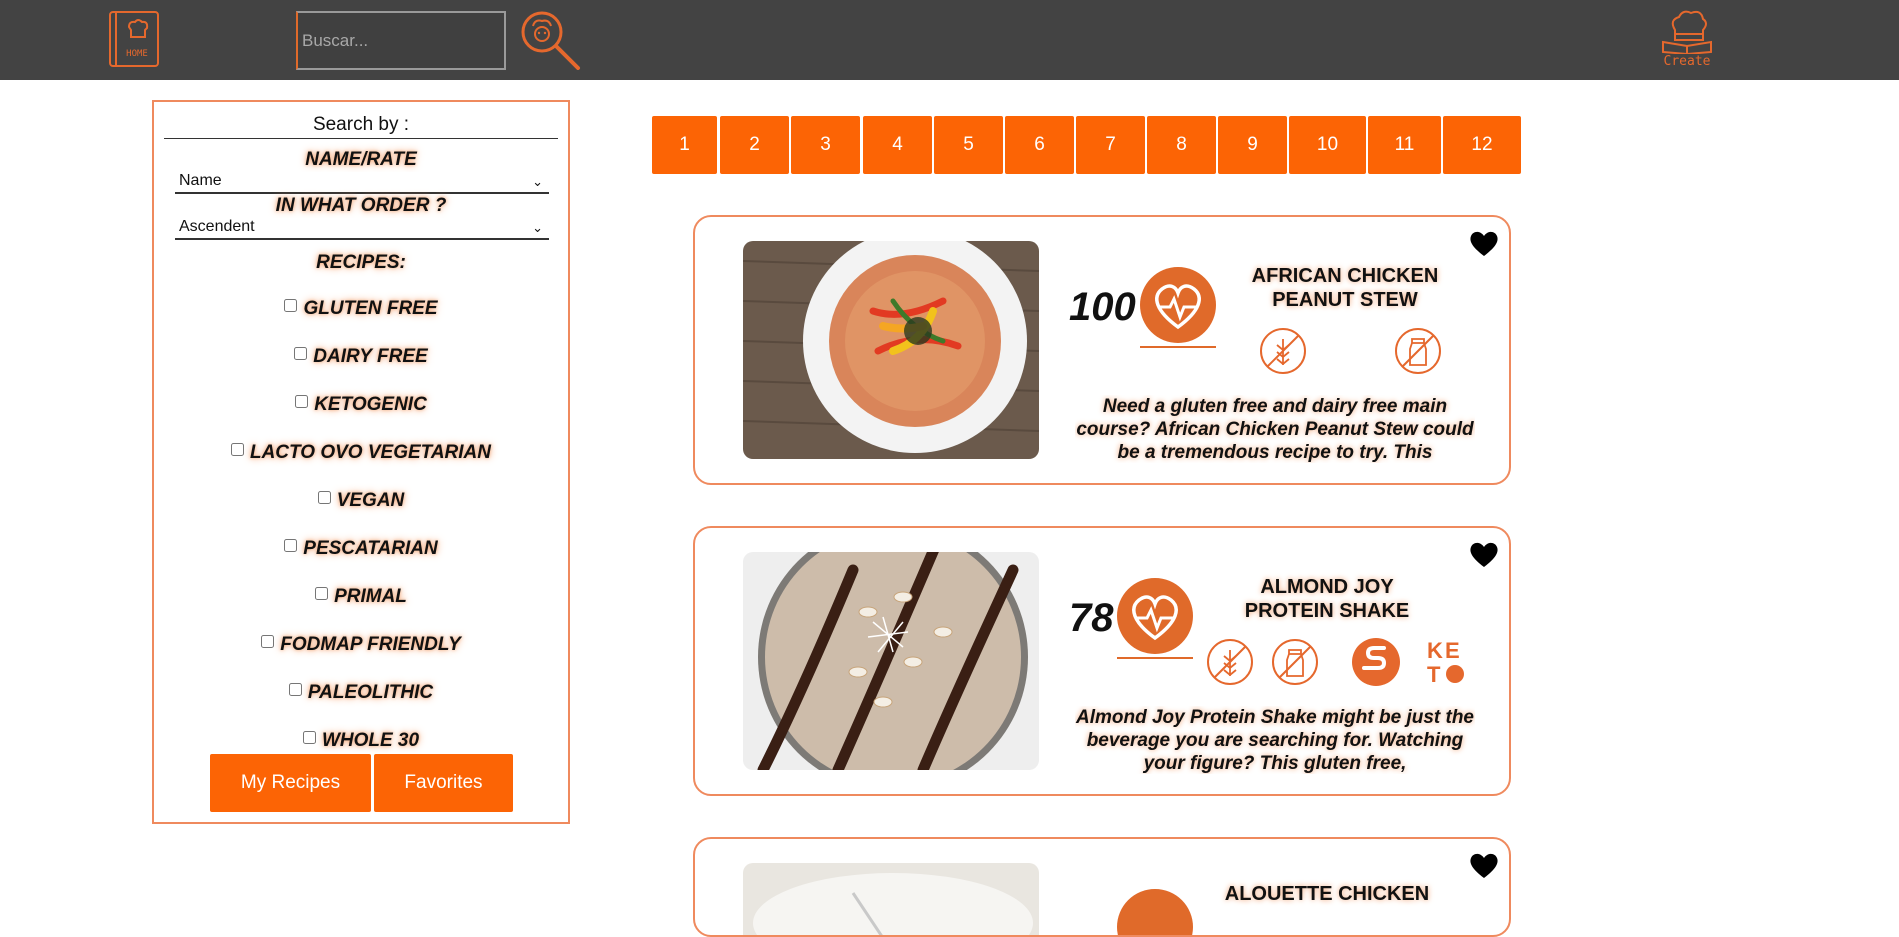 Image resolution: width=1899 pixels, height=937 pixels. What do you see at coordinates (968, 145) in the screenshot?
I see `page-button-5: 5` at bounding box center [968, 145].